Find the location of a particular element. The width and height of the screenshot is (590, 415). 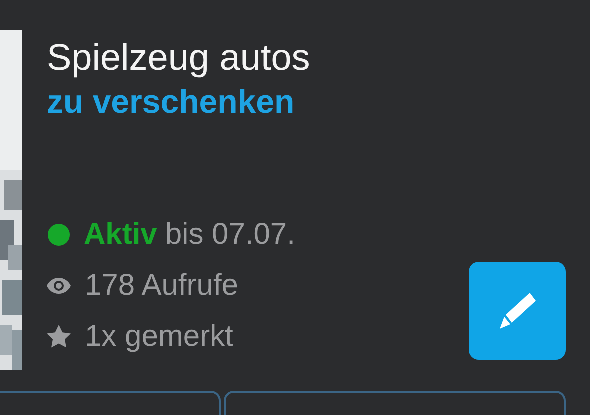

edit-button is located at coordinates (517, 311).